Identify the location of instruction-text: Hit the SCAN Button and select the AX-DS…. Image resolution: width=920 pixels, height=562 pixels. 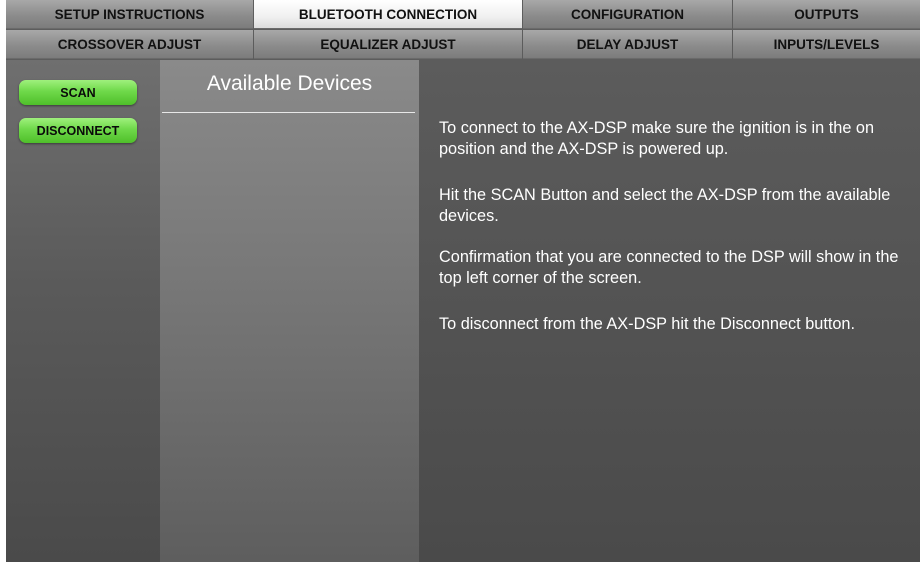
(665, 205).